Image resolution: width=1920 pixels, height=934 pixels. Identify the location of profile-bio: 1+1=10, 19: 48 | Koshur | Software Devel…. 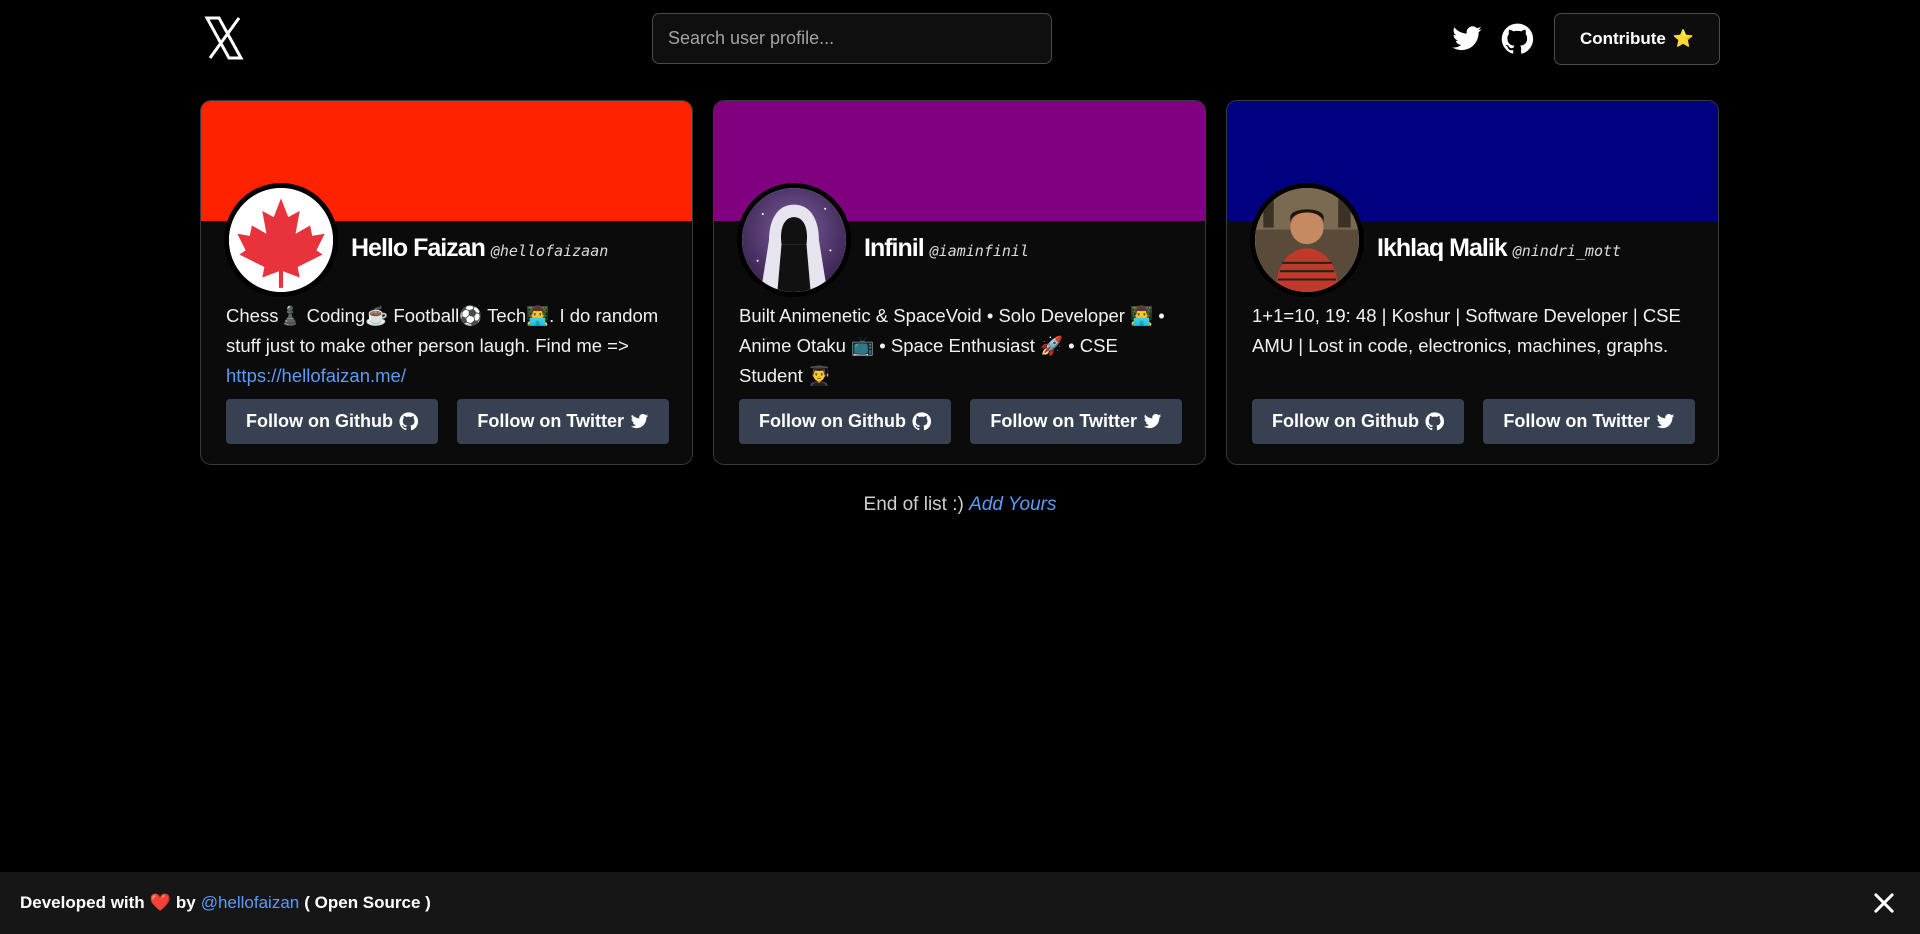
(1474, 331).